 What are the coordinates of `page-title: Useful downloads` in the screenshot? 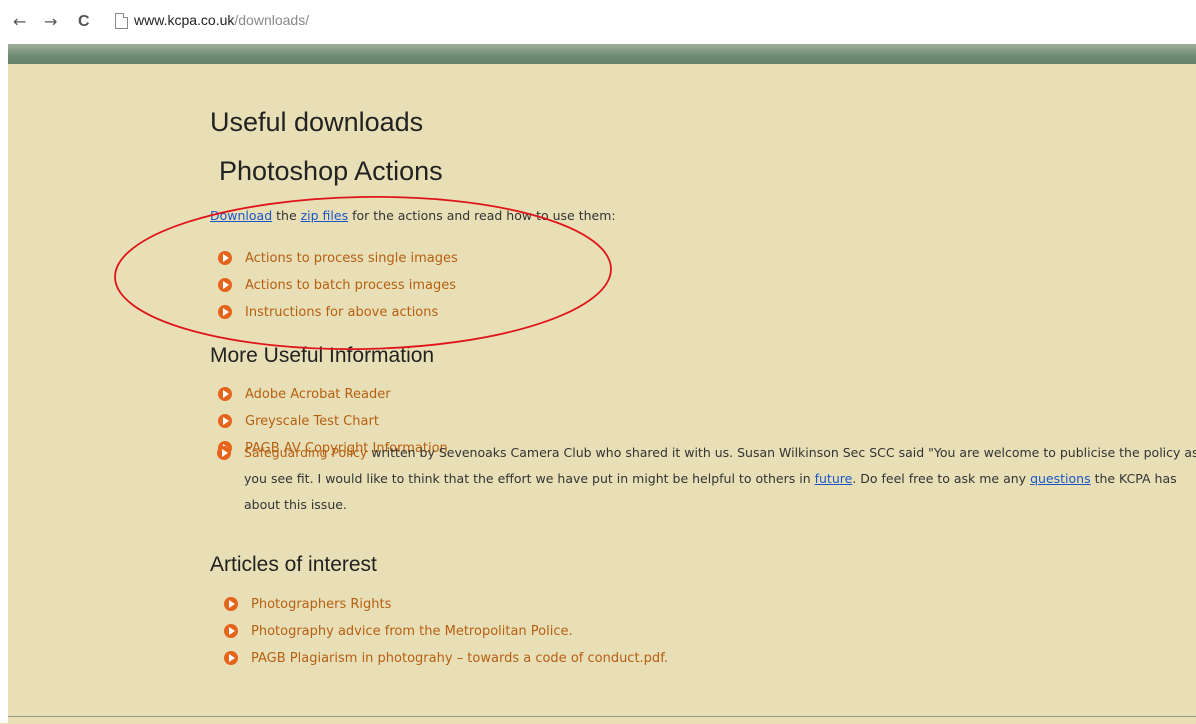 It's located at (317, 122).